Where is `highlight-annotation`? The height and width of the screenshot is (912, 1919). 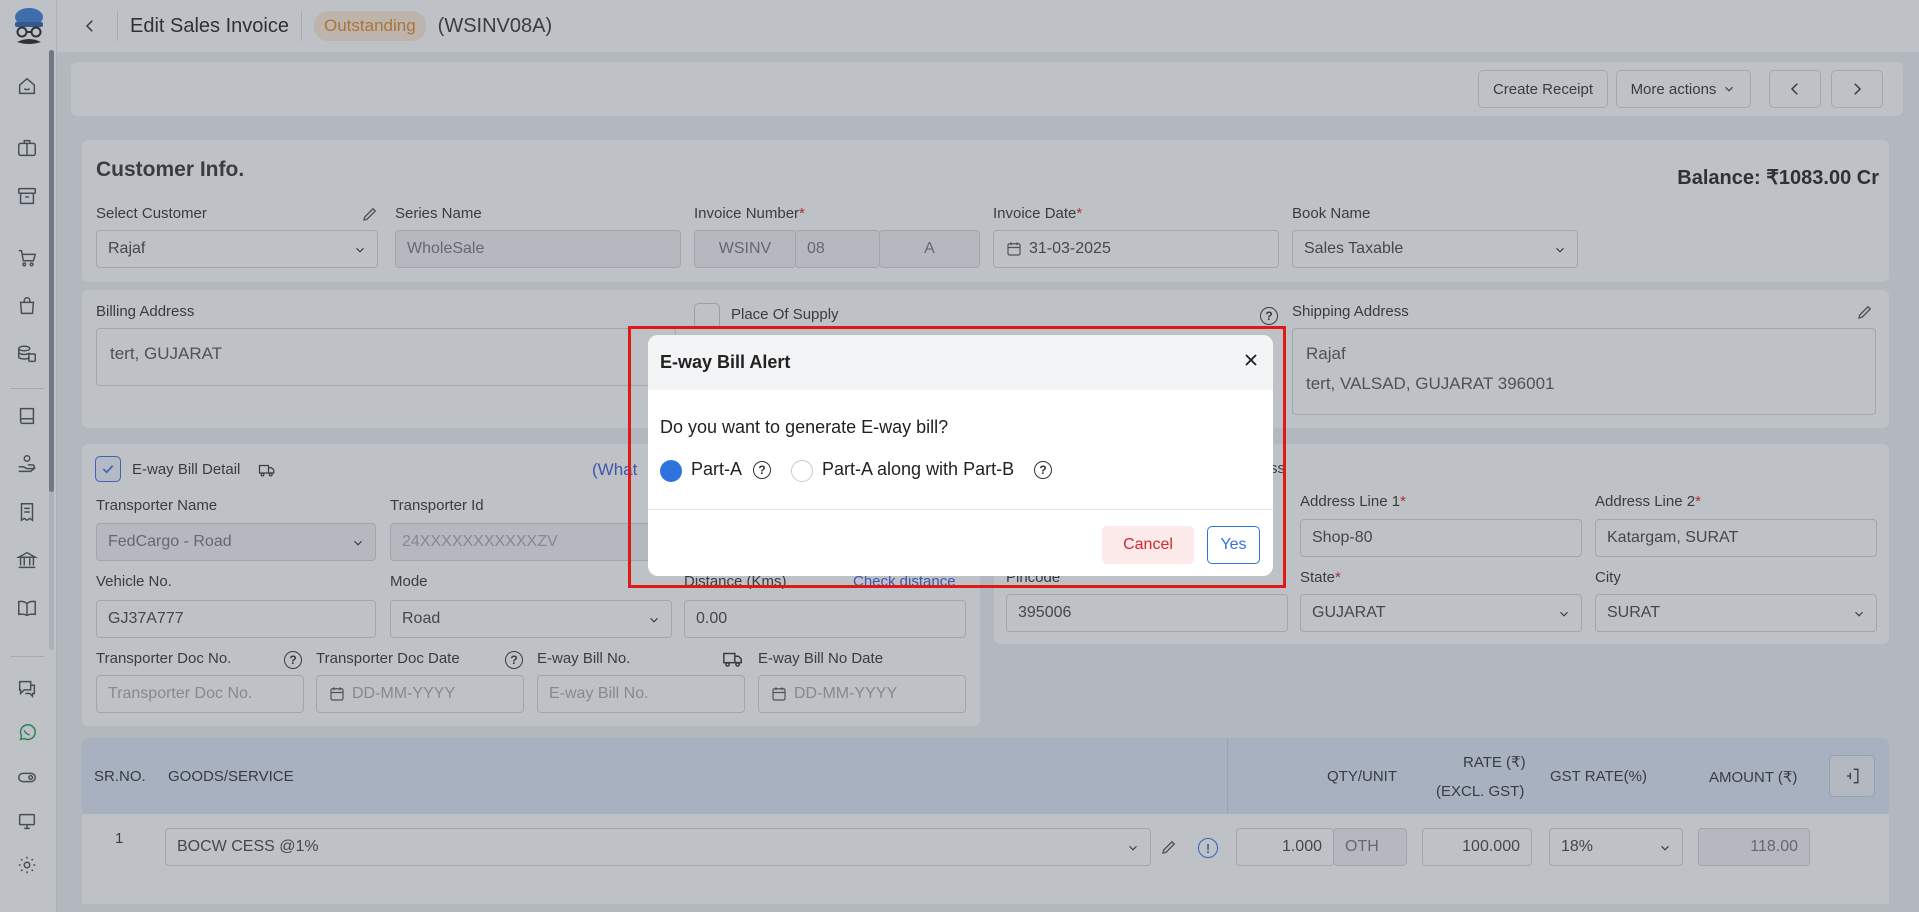
highlight-annotation is located at coordinates (957, 457).